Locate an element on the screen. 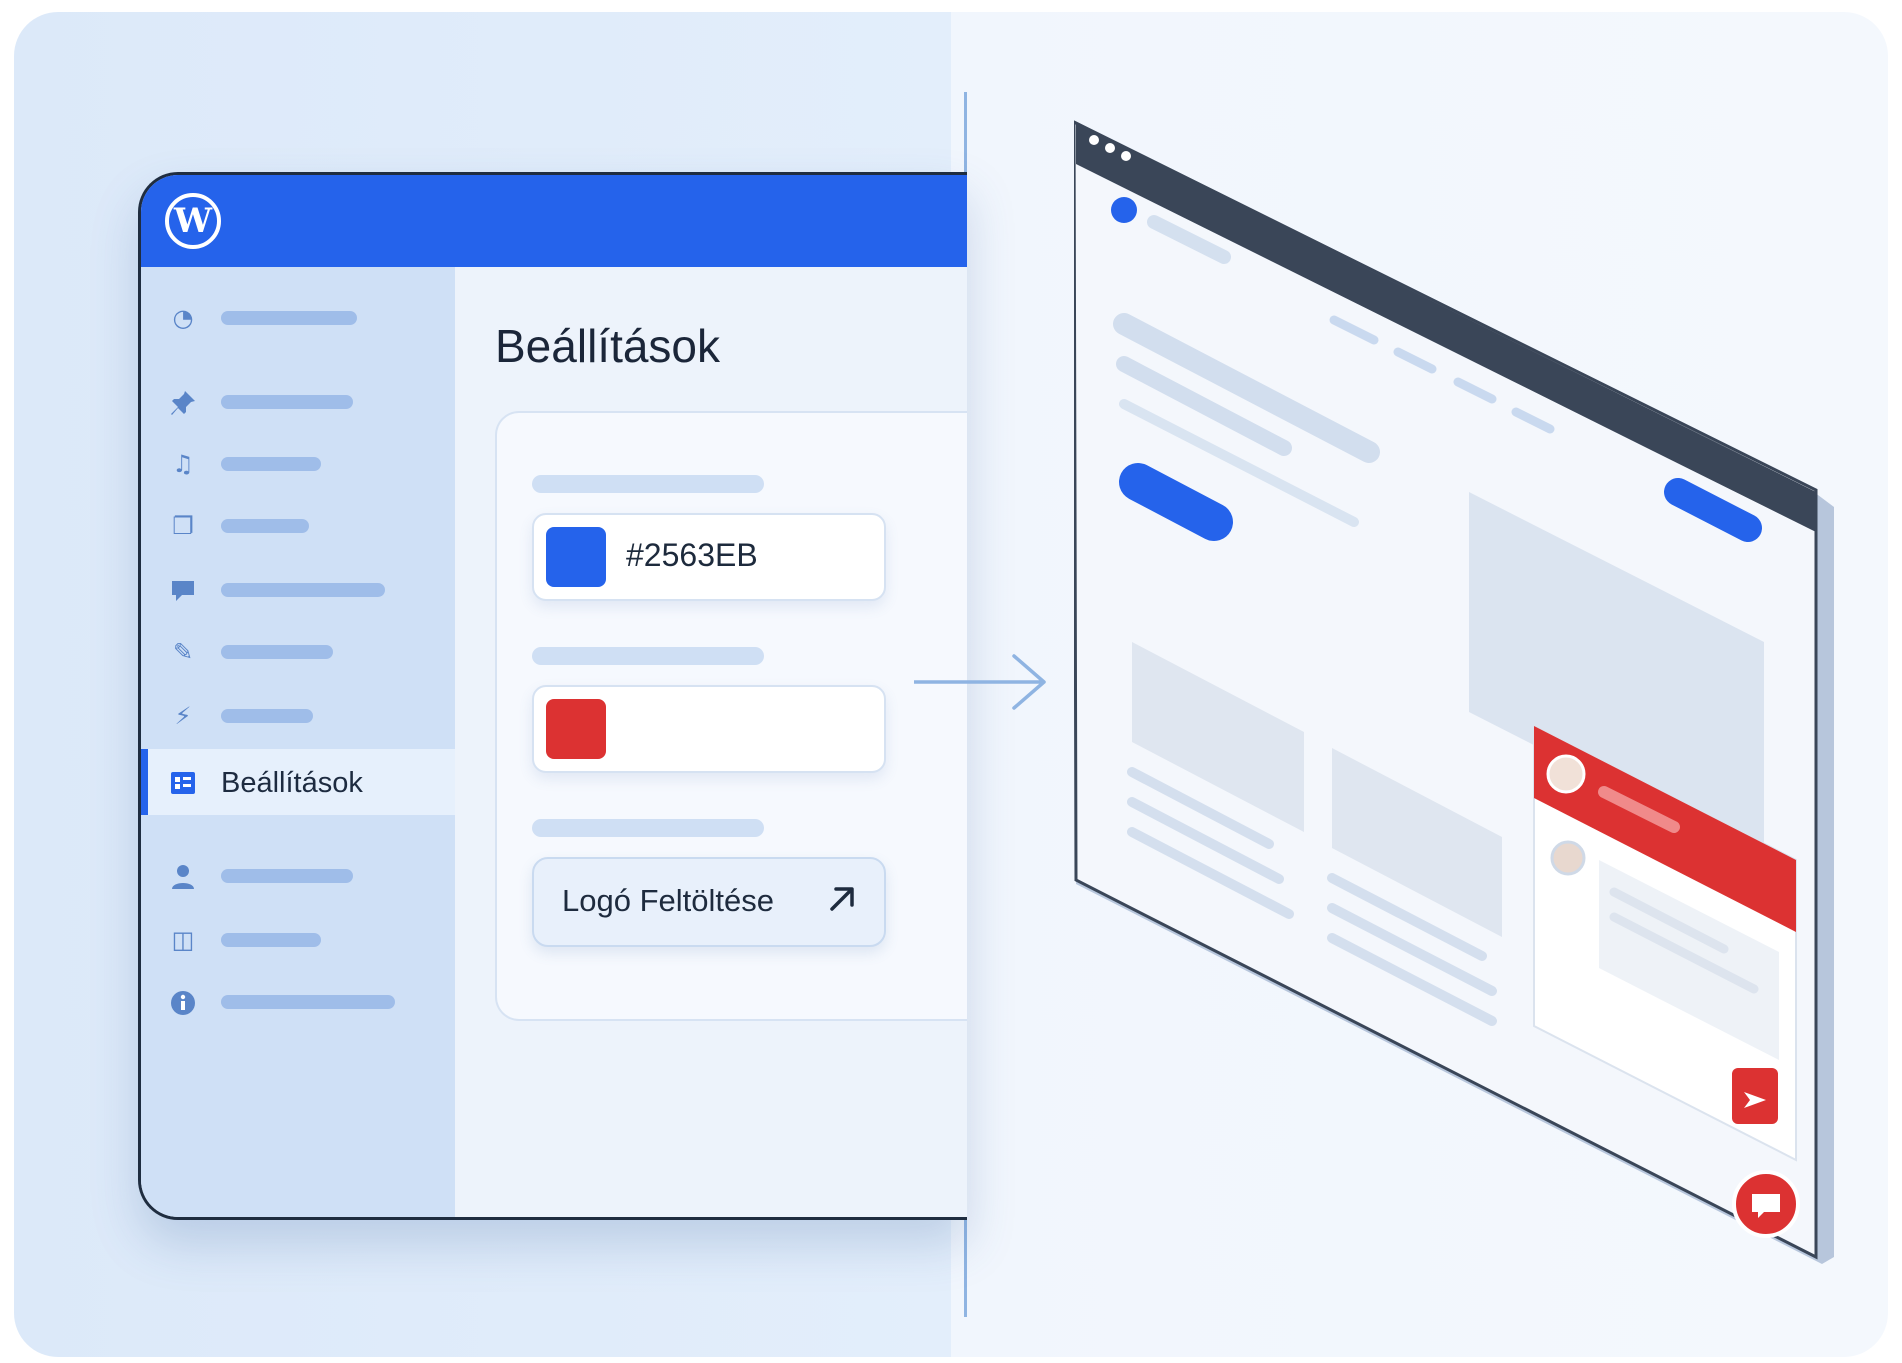 The image size is (1902, 1363). external-arrow-icon is located at coordinates (842, 901).